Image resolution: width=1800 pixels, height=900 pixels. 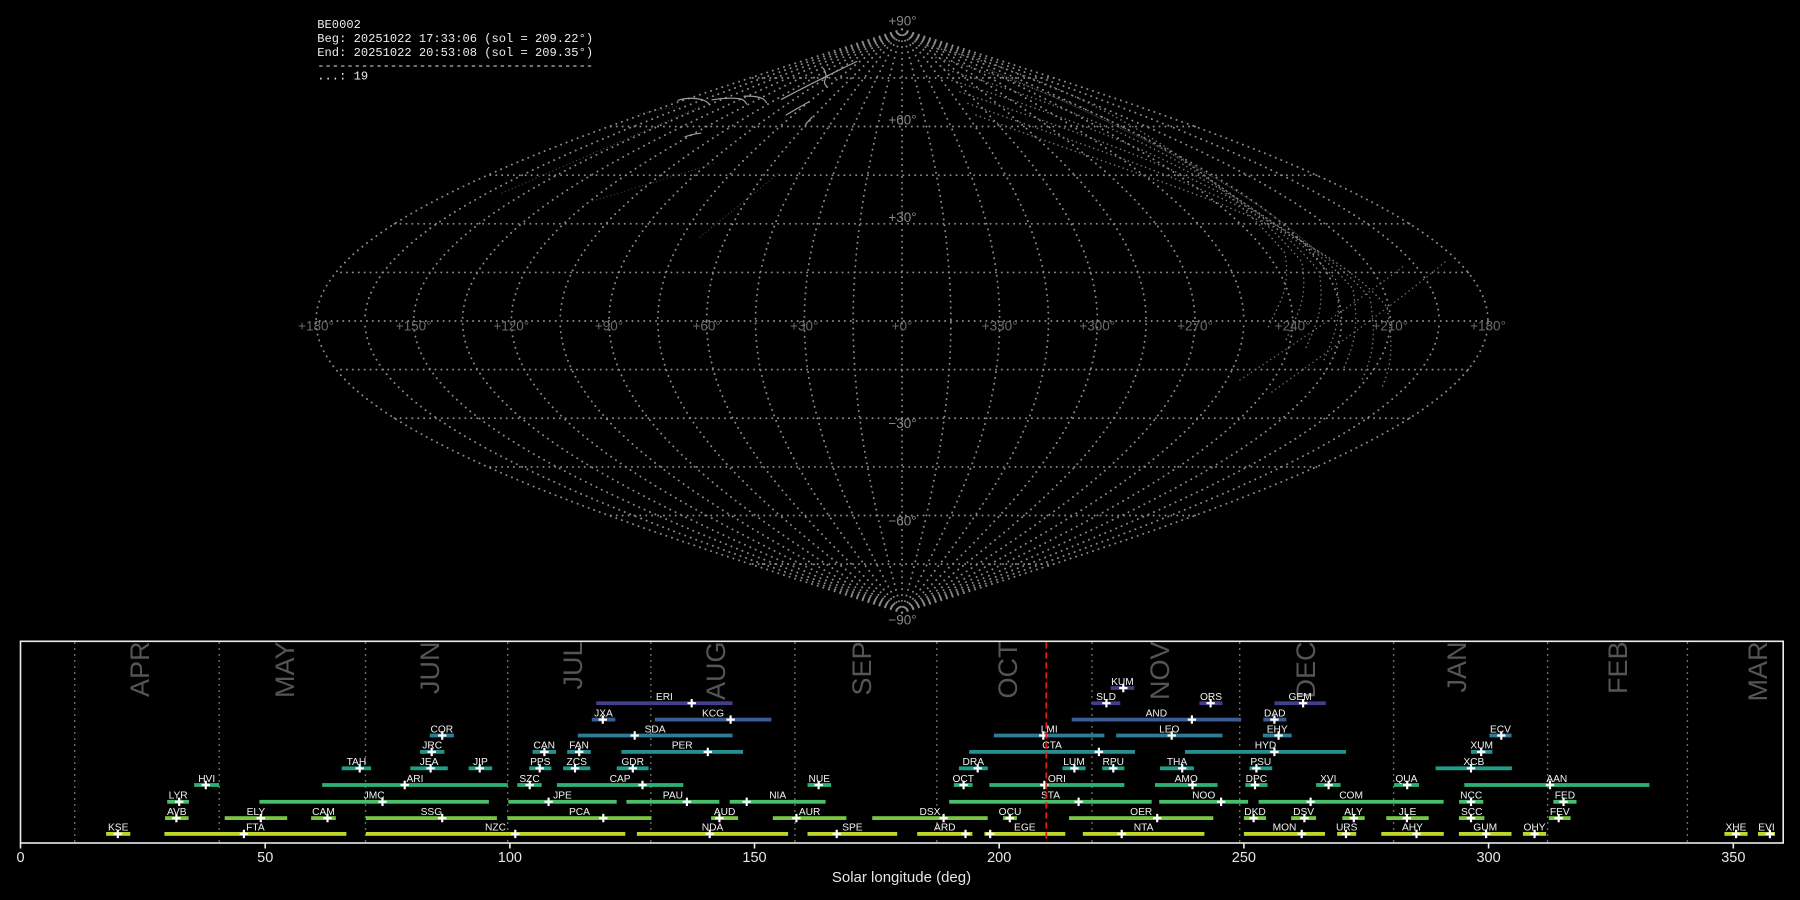 I want to click on svg-text: CTA, so click(x=1052, y=746).